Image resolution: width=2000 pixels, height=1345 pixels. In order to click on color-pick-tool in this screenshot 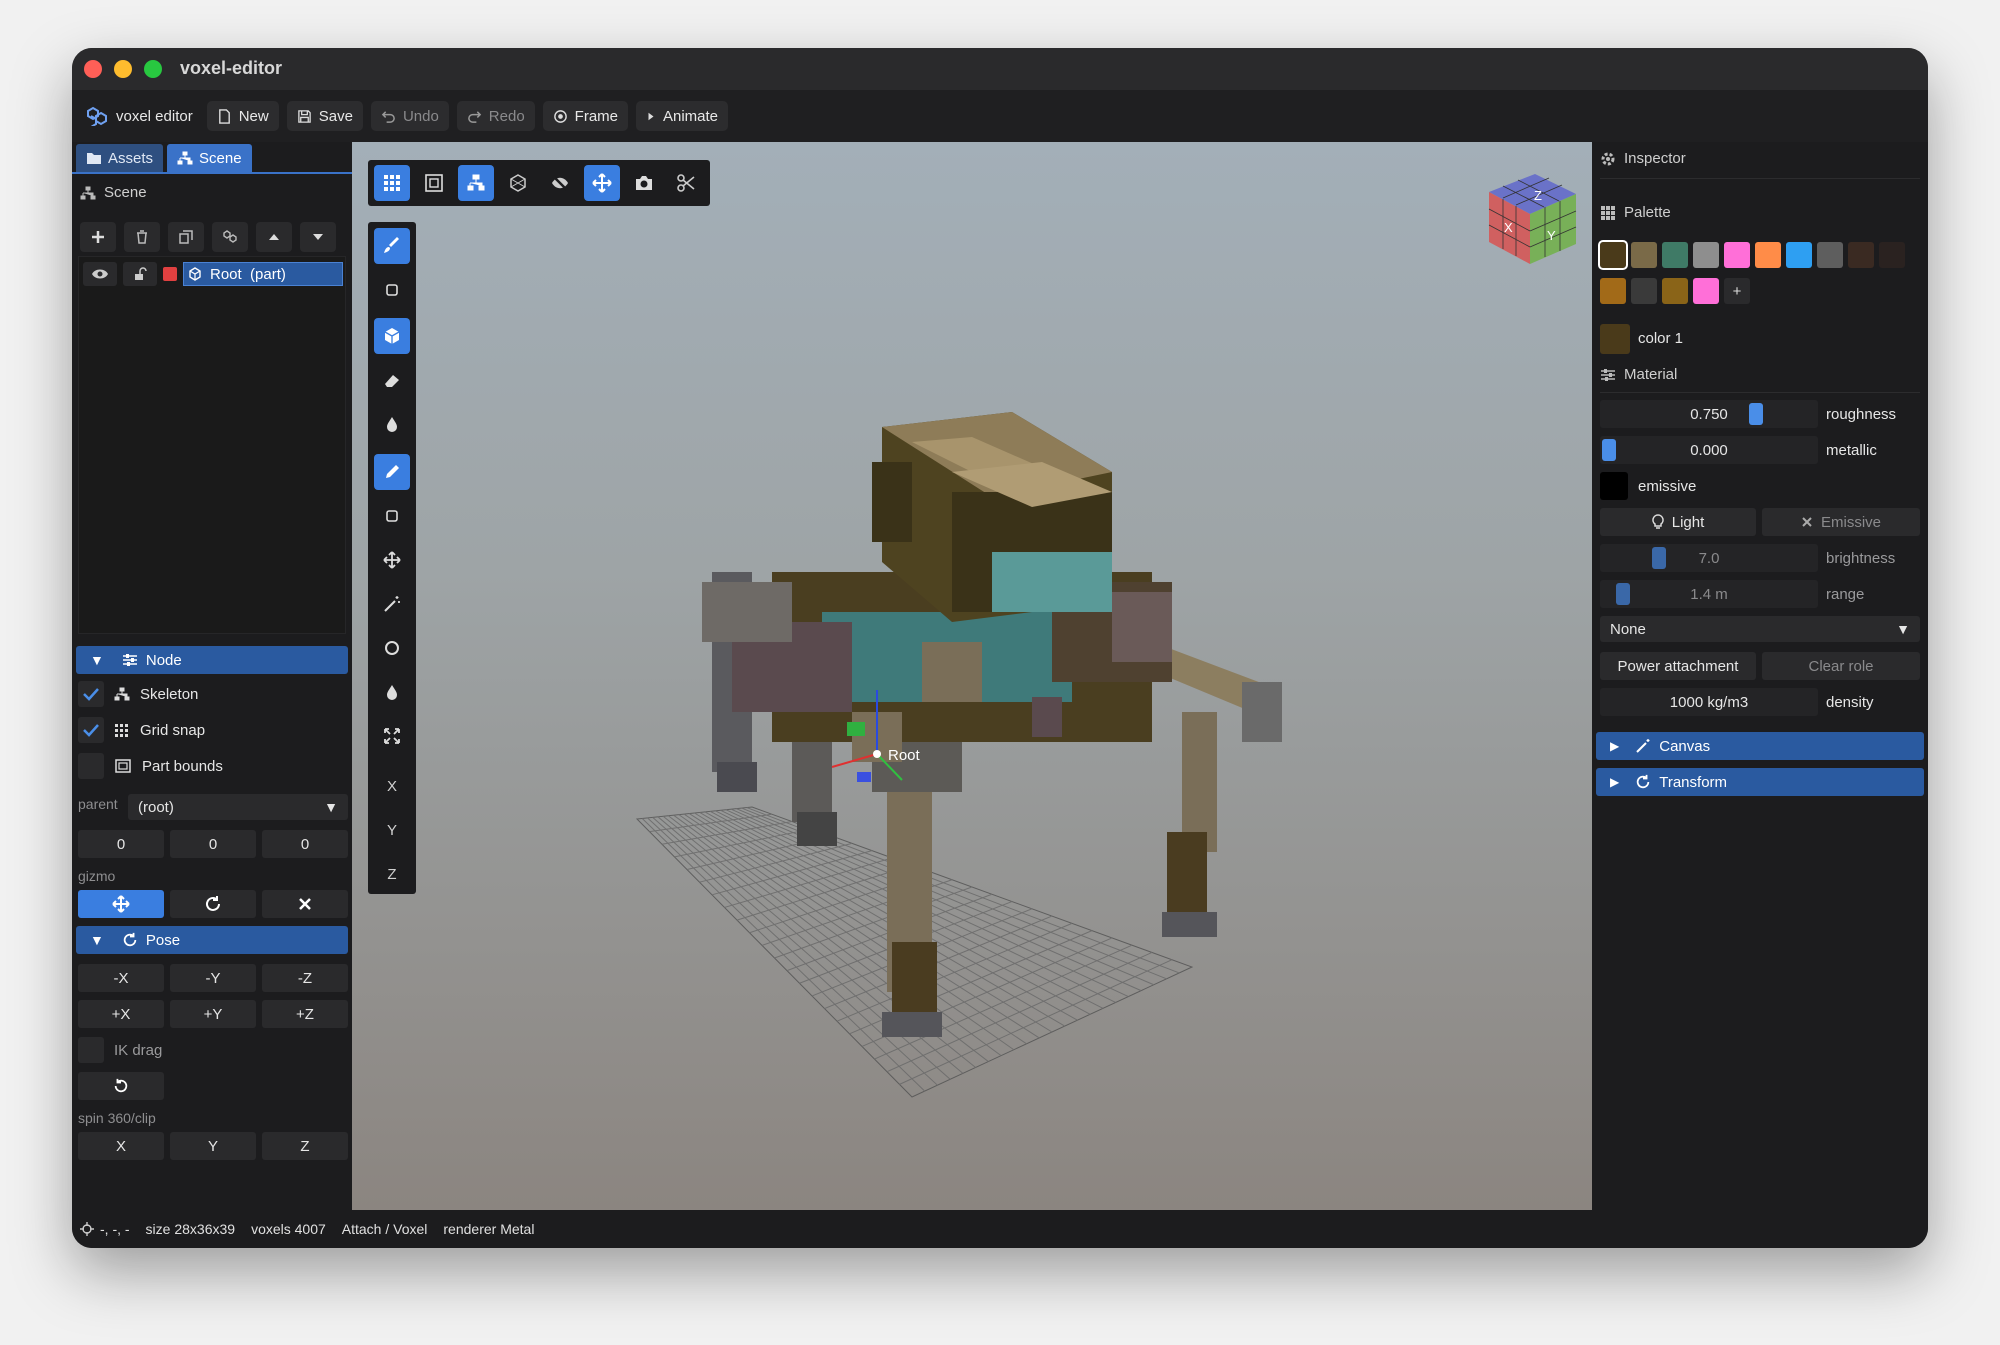, I will do `click(392, 692)`.